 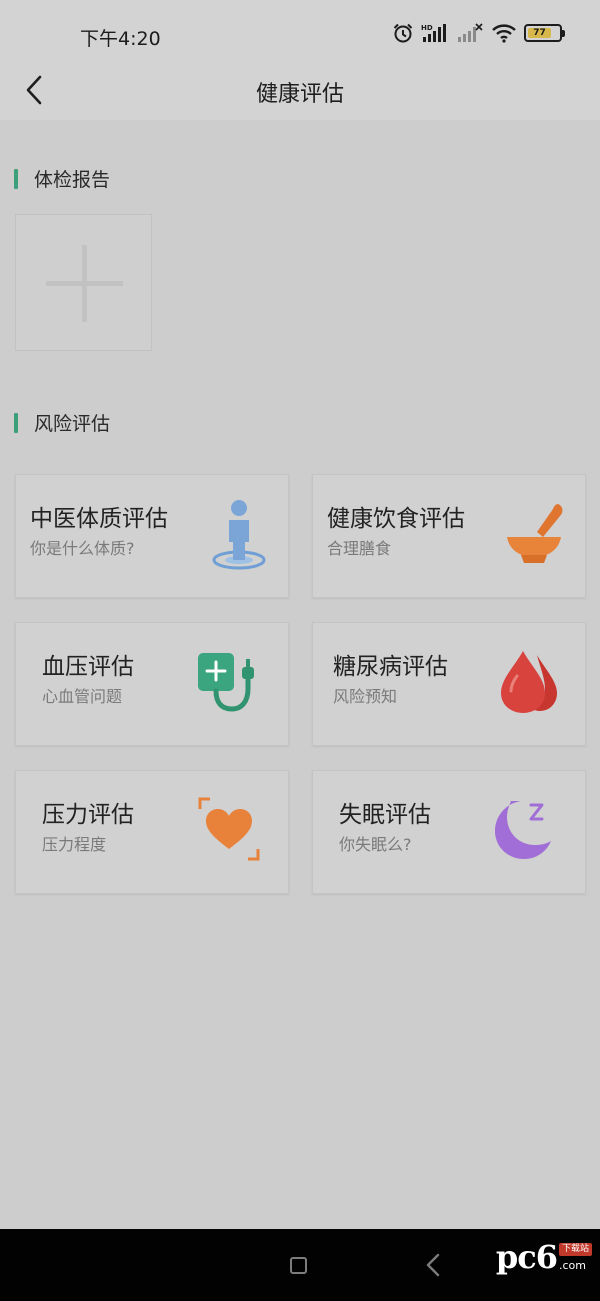 I want to click on navigation-bar: pc6 下载站 .com, so click(x=300, y=1265).